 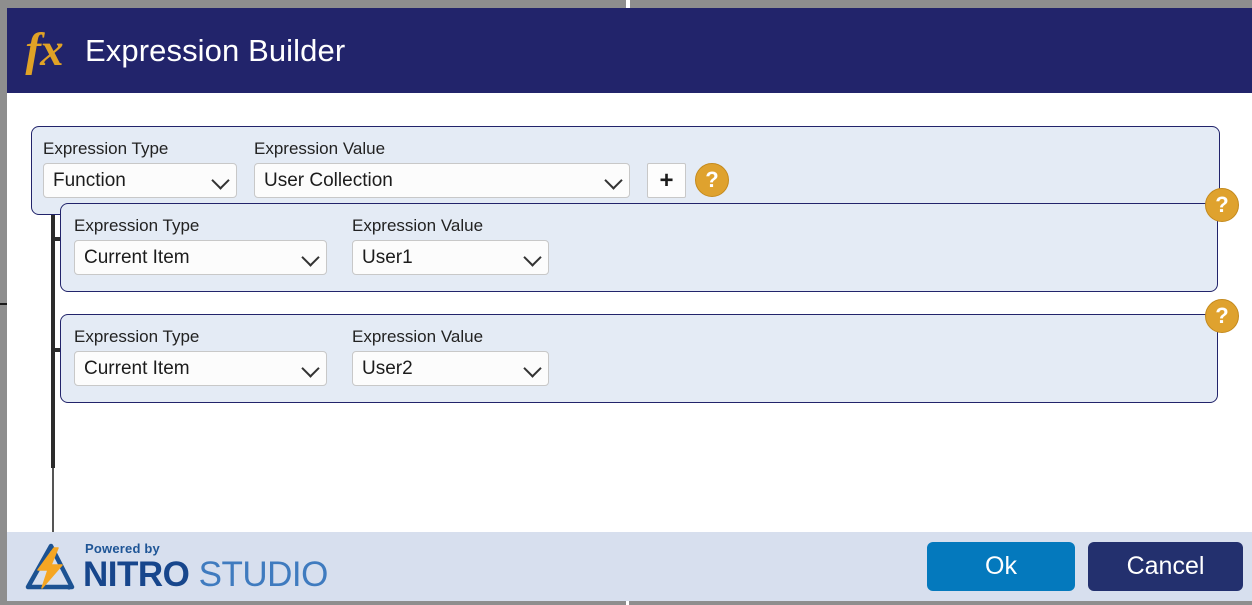 I want to click on child-1-expression-type-group: Expression Type Current Item, so click(x=200, y=245).